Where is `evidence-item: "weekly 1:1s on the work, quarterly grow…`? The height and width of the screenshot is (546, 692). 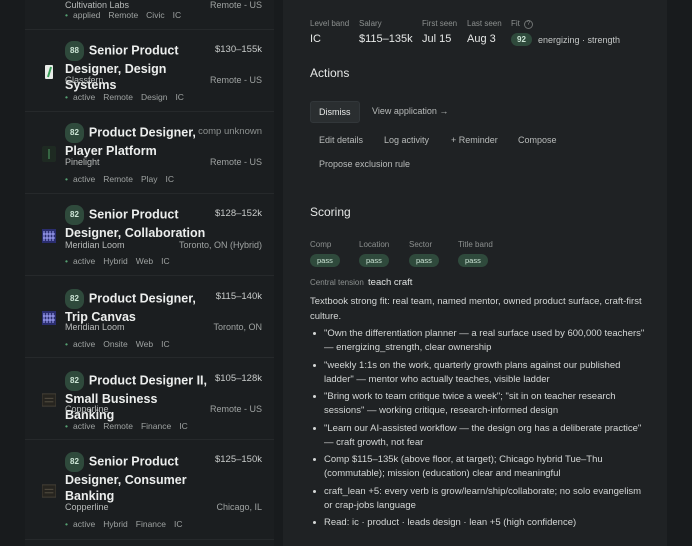 evidence-item: "weekly 1:1s on the work, quarterly grow… is located at coordinates (480, 373).